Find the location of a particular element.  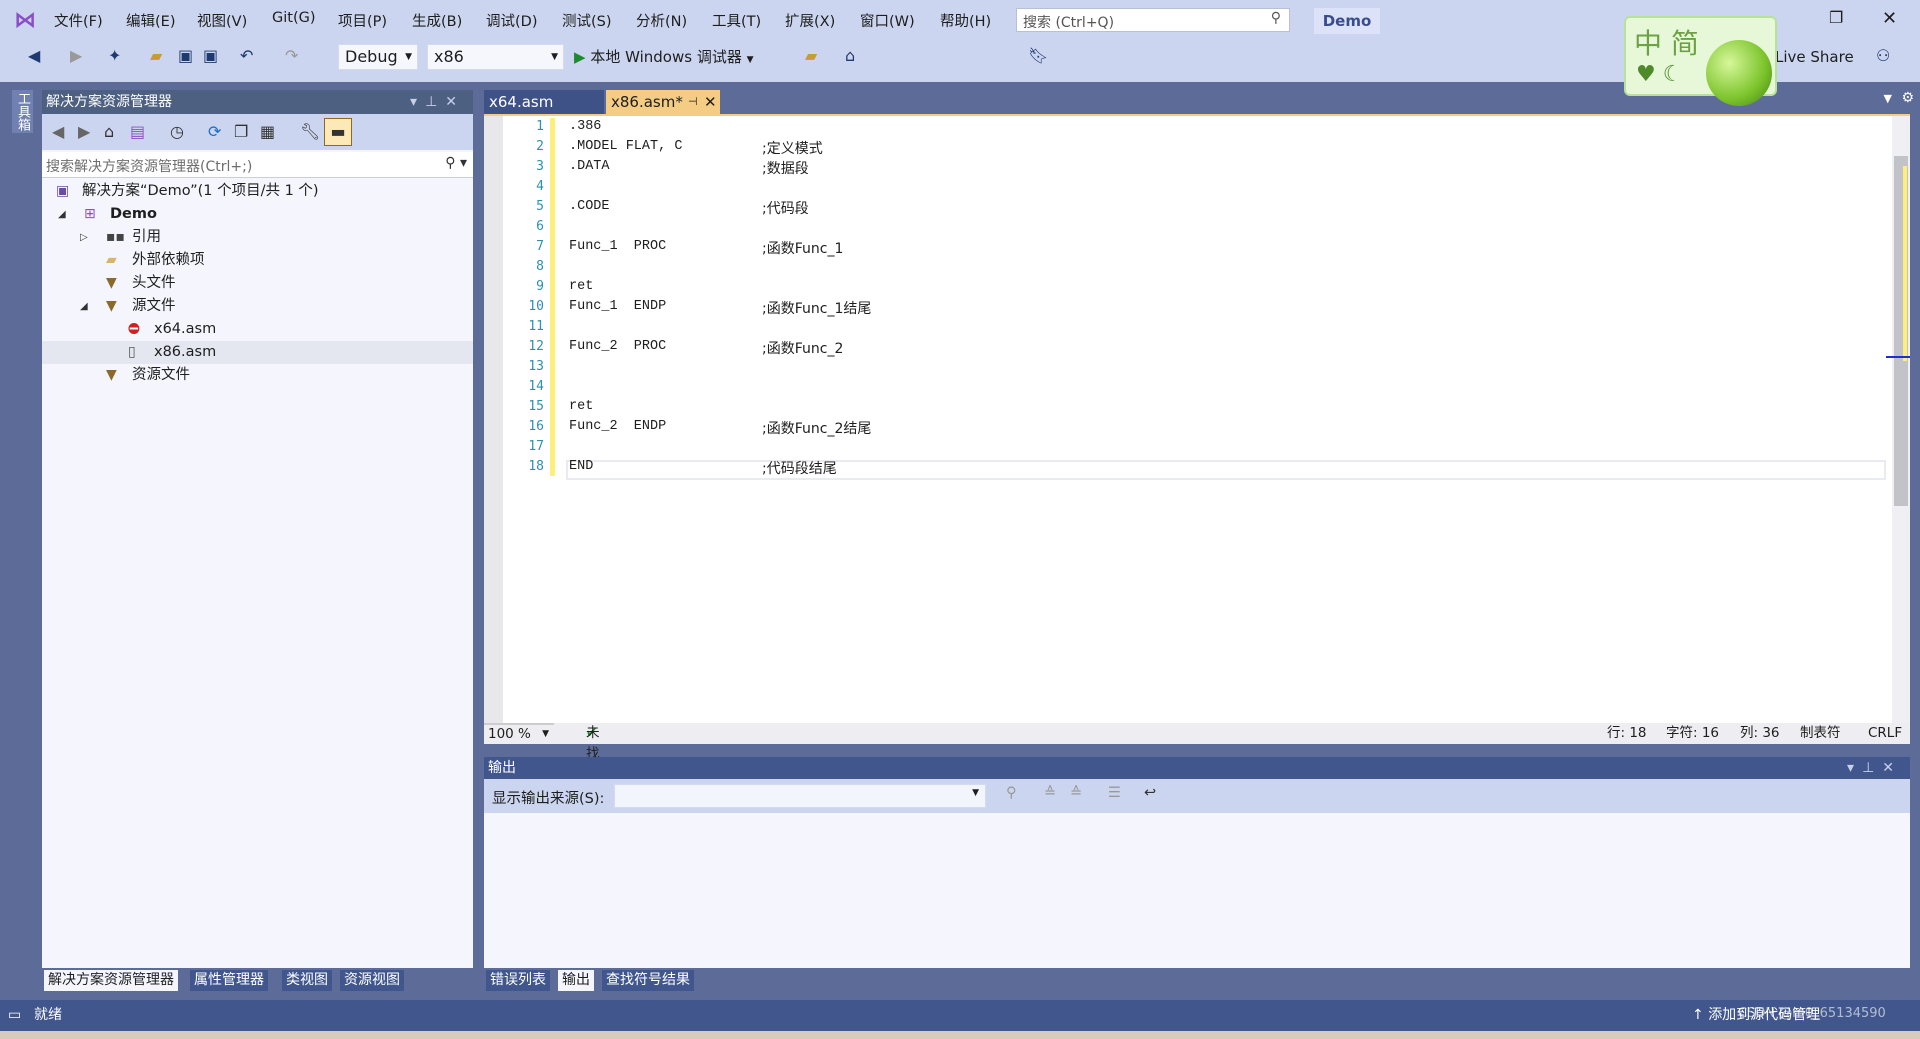

redo-icon: ↷ is located at coordinates (291, 55).